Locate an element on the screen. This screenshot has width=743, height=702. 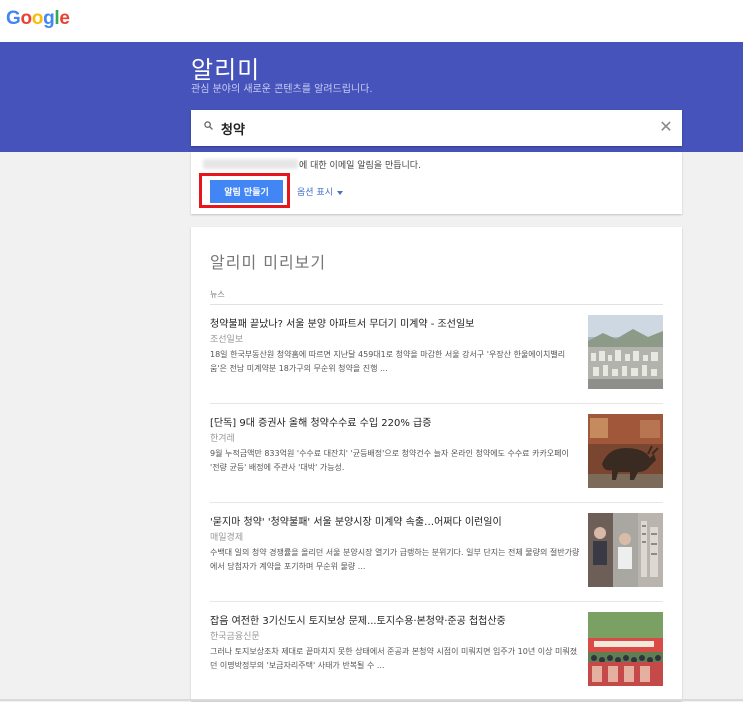
show-options-link: 옵션 표시 is located at coordinates (320, 191).